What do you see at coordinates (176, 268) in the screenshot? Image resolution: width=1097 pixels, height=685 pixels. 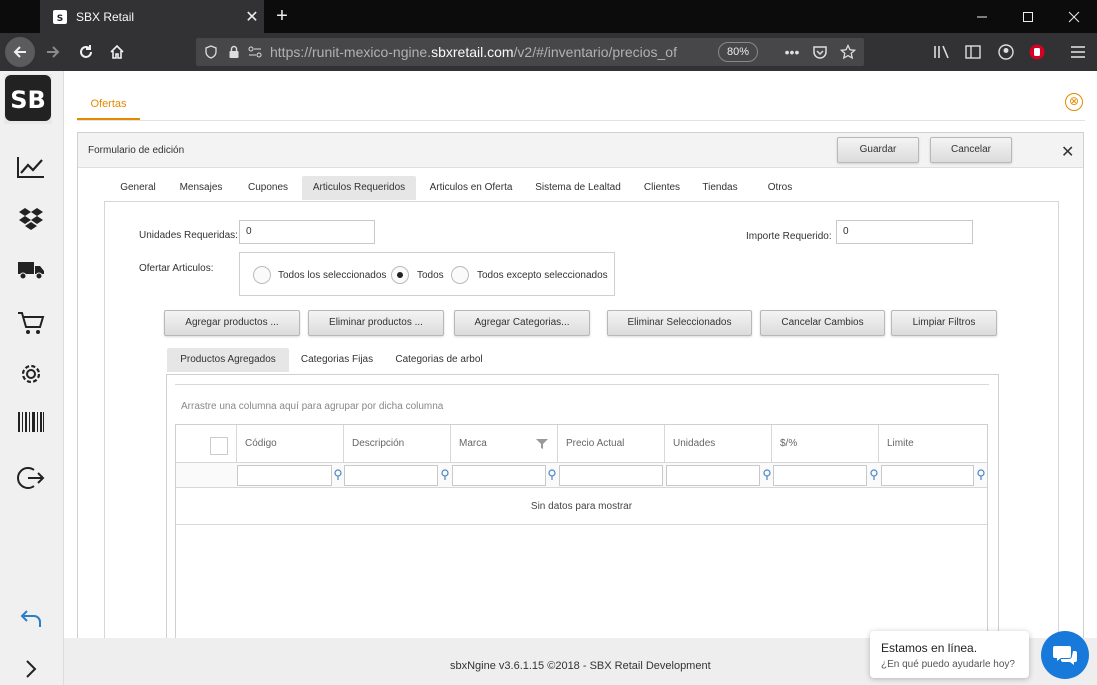 I see `offer-label: Ofertar Articulos:` at bounding box center [176, 268].